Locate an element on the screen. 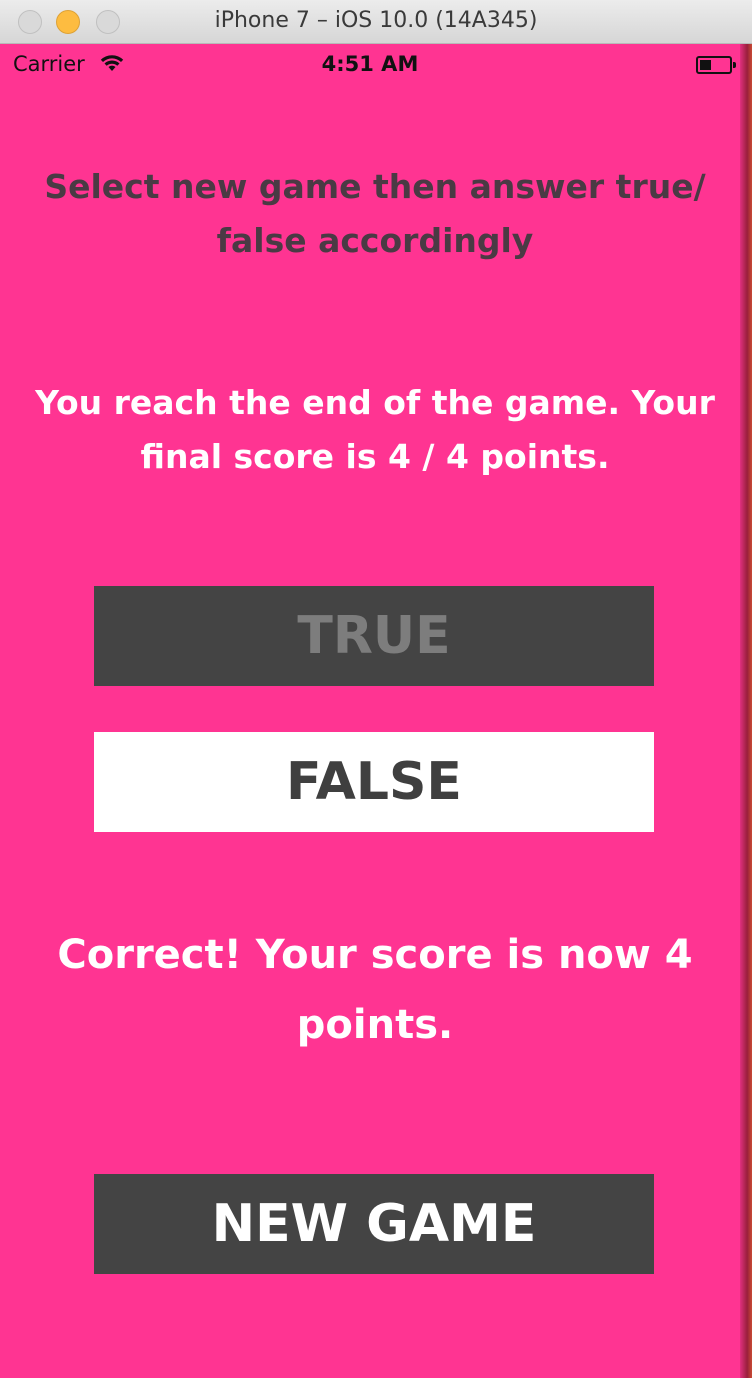  battery-icon is located at coordinates (716, 65).